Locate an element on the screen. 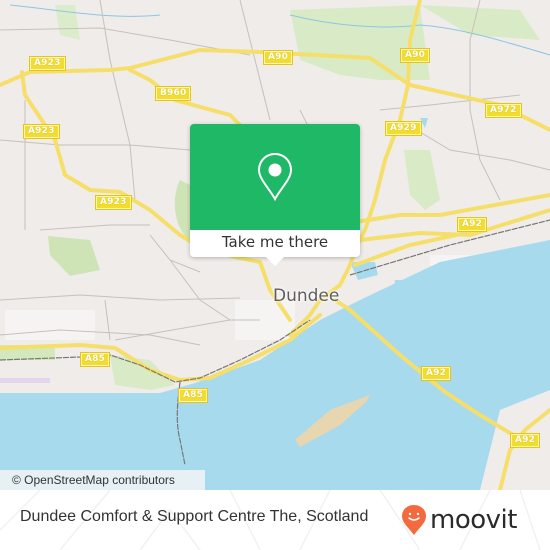 The image size is (550, 550). road-label-a929: A929 is located at coordinates (403, 128).